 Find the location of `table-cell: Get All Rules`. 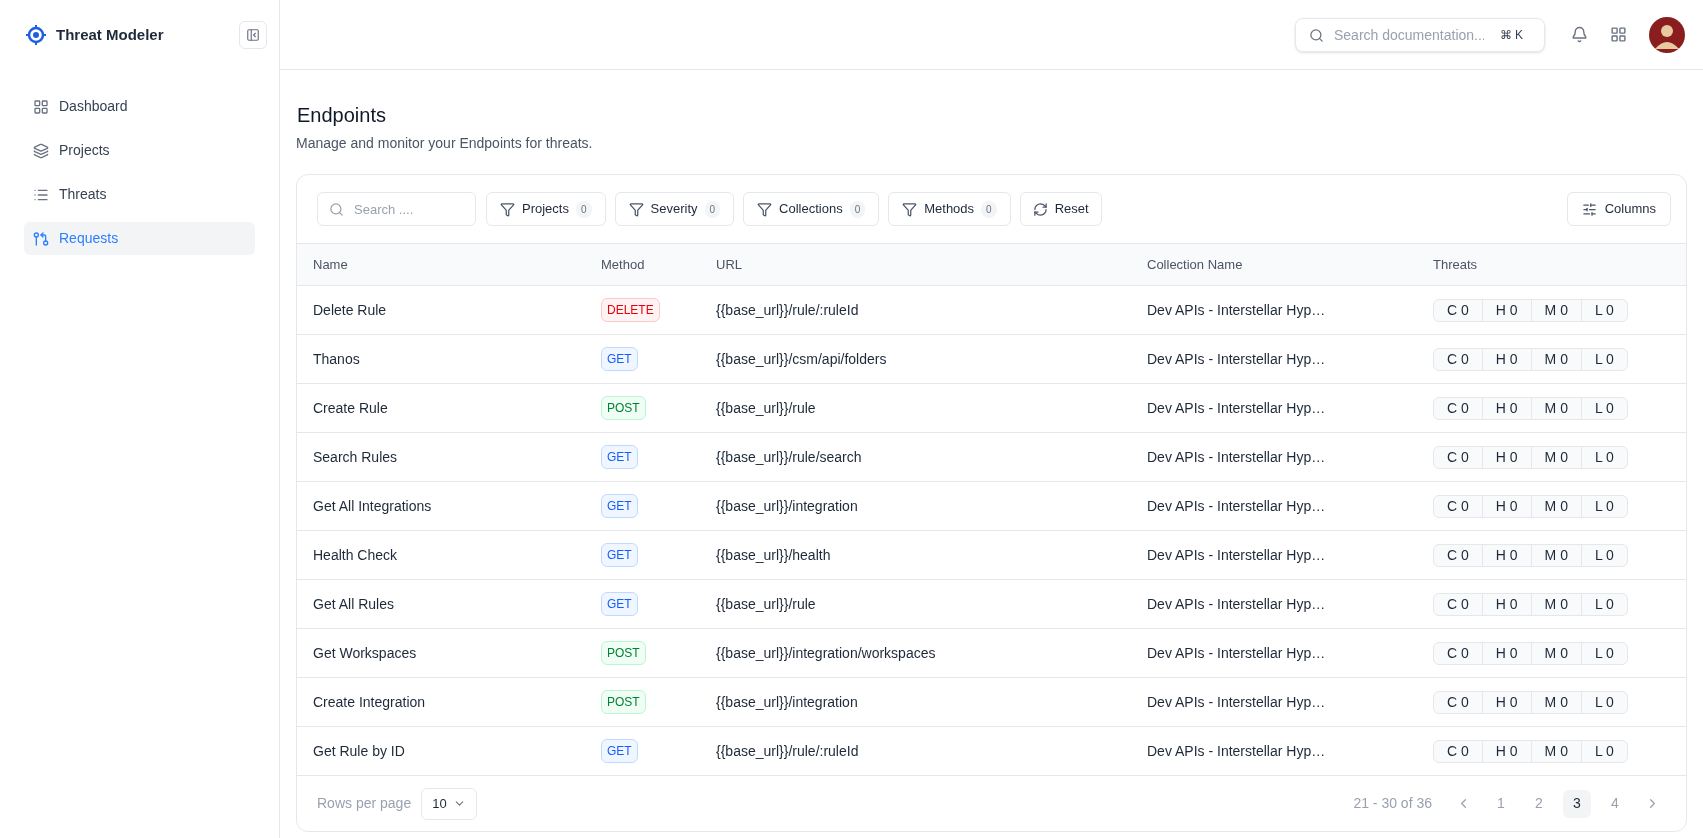

table-cell: Get All Rules is located at coordinates (353, 603).